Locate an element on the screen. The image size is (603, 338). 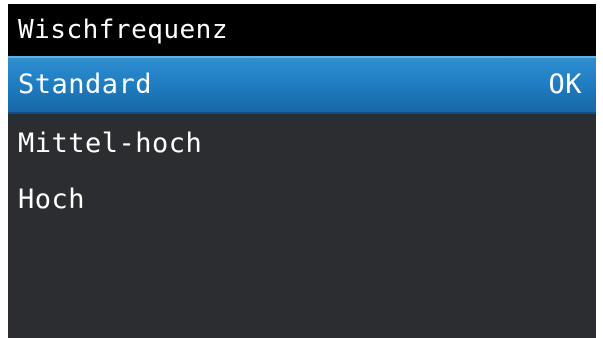
ok-indicator: OK is located at coordinates (565, 84).